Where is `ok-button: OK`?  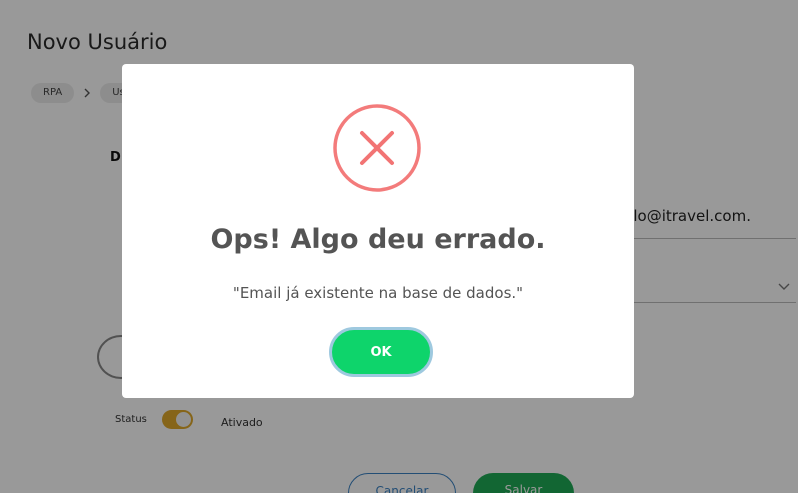 ok-button: OK is located at coordinates (381, 352).